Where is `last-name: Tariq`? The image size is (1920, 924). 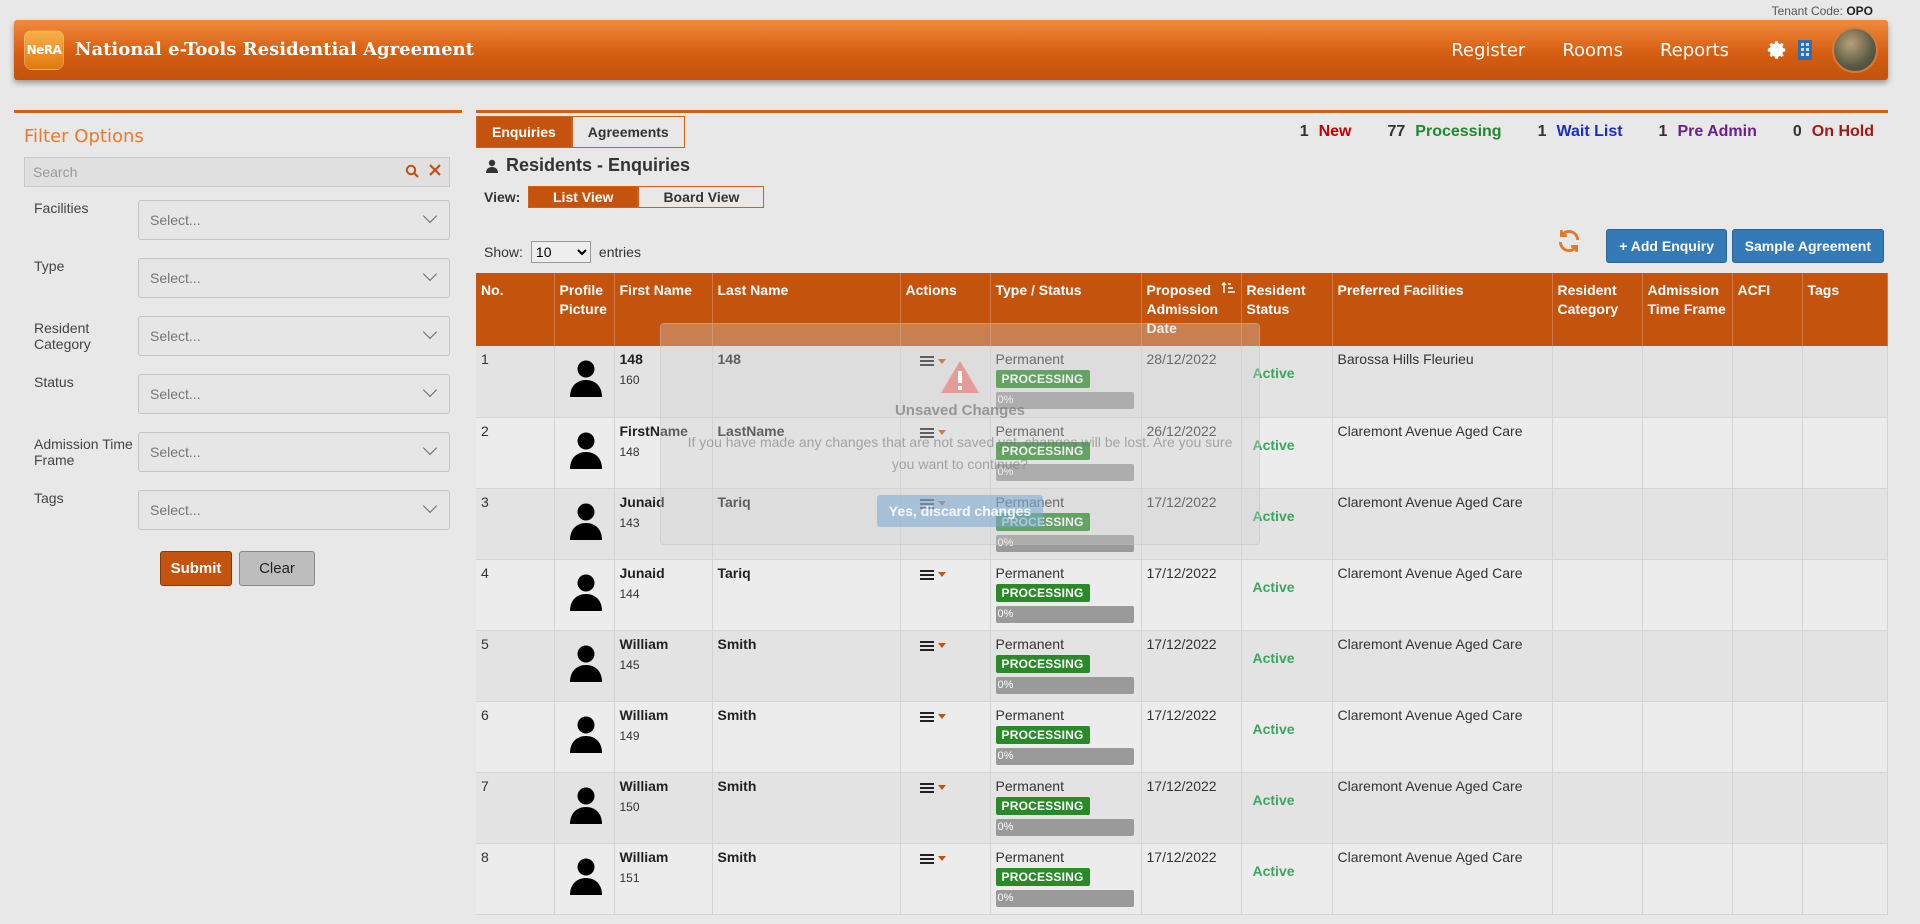 last-name: Tariq is located at coordinates (806, 573).